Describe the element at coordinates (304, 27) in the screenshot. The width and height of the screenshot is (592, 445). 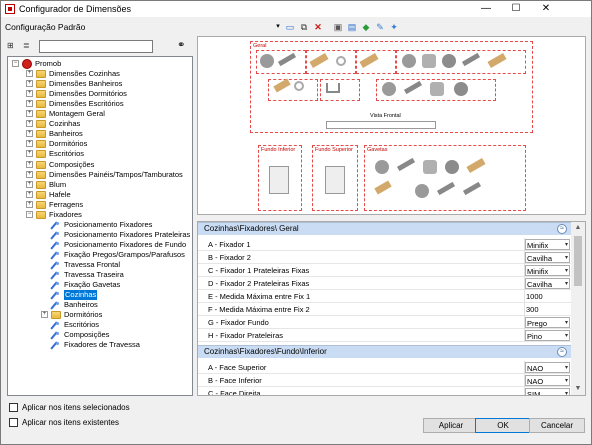
I see `copy-icon: ⧉` at that location.